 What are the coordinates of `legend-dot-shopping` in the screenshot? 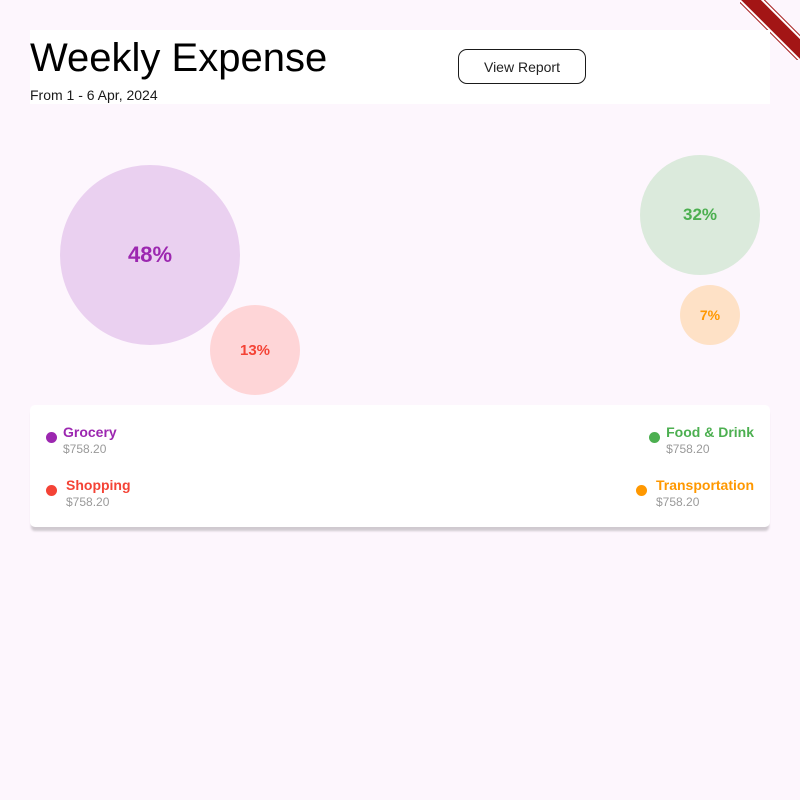 It's located at (51, 490).